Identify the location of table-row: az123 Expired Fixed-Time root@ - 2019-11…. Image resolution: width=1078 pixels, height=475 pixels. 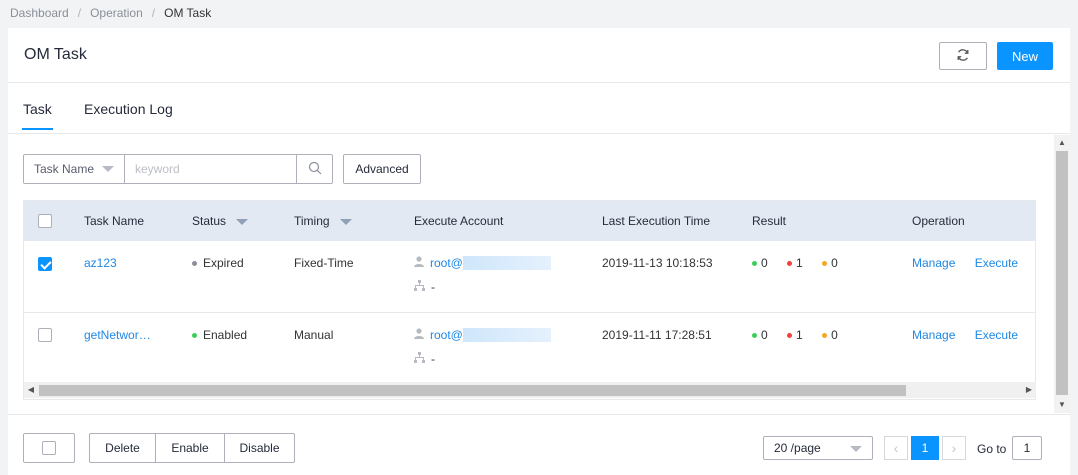
(529, 276).